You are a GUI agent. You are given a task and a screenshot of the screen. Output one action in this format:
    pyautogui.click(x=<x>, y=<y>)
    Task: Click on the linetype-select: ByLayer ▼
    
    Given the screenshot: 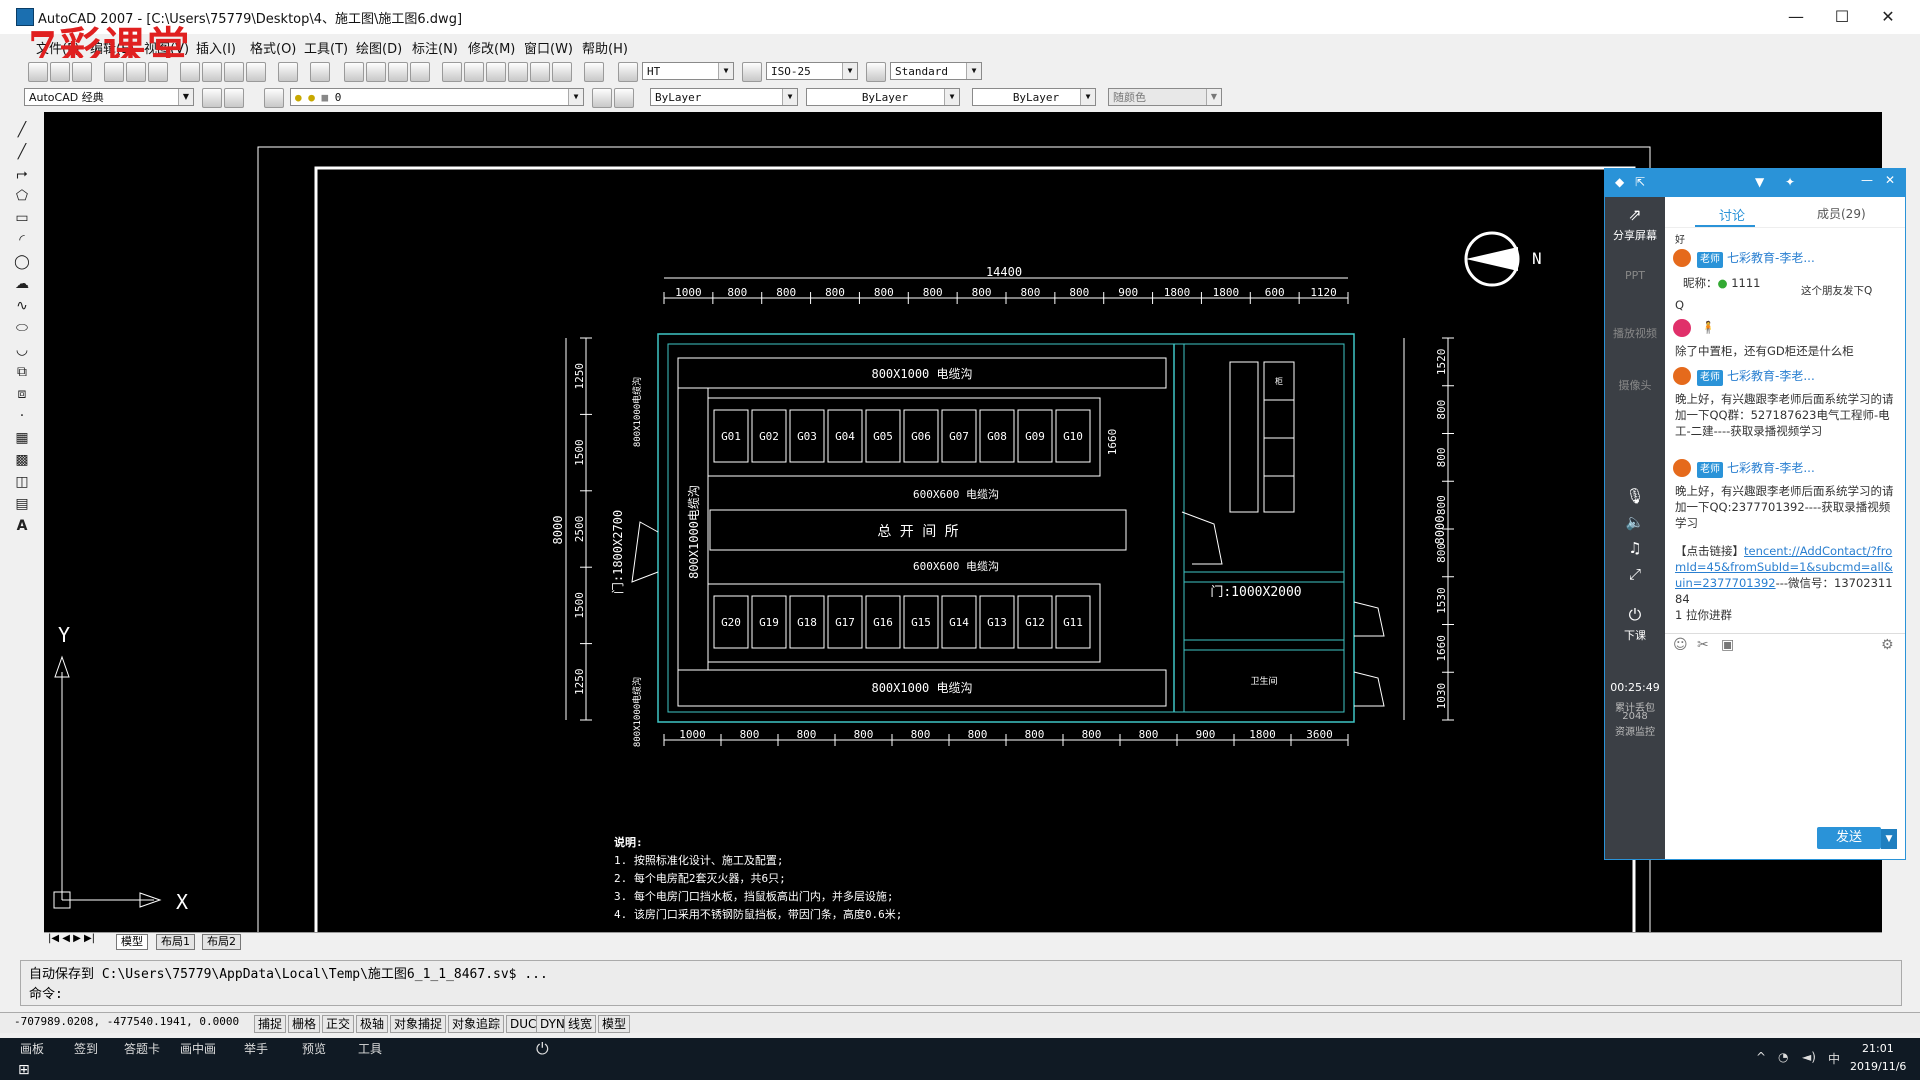 What is the action you would take?
    pyautogui.click(x=883, y=97)
    